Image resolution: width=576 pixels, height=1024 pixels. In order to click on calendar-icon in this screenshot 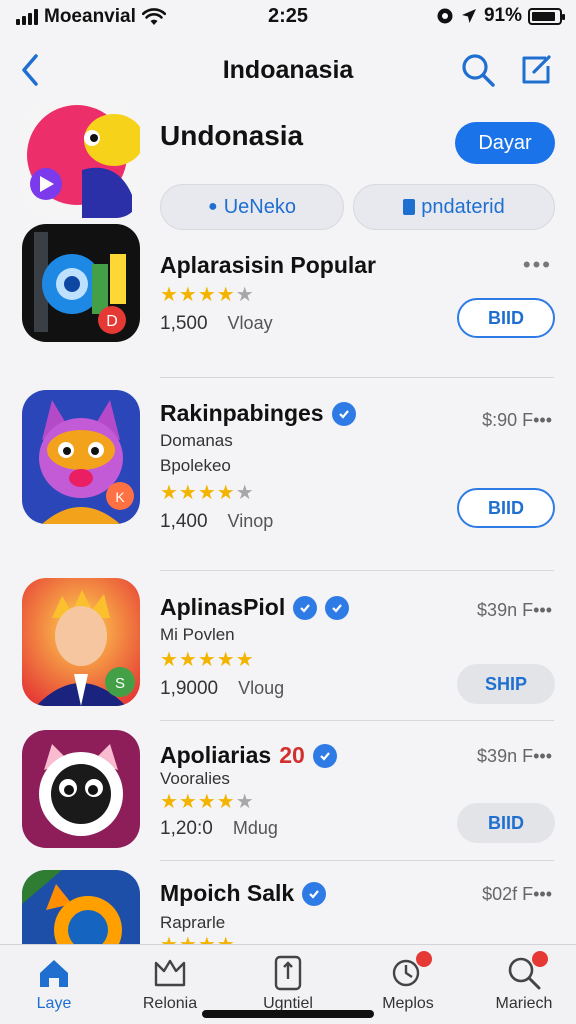, I will do `click(409, 207)`.